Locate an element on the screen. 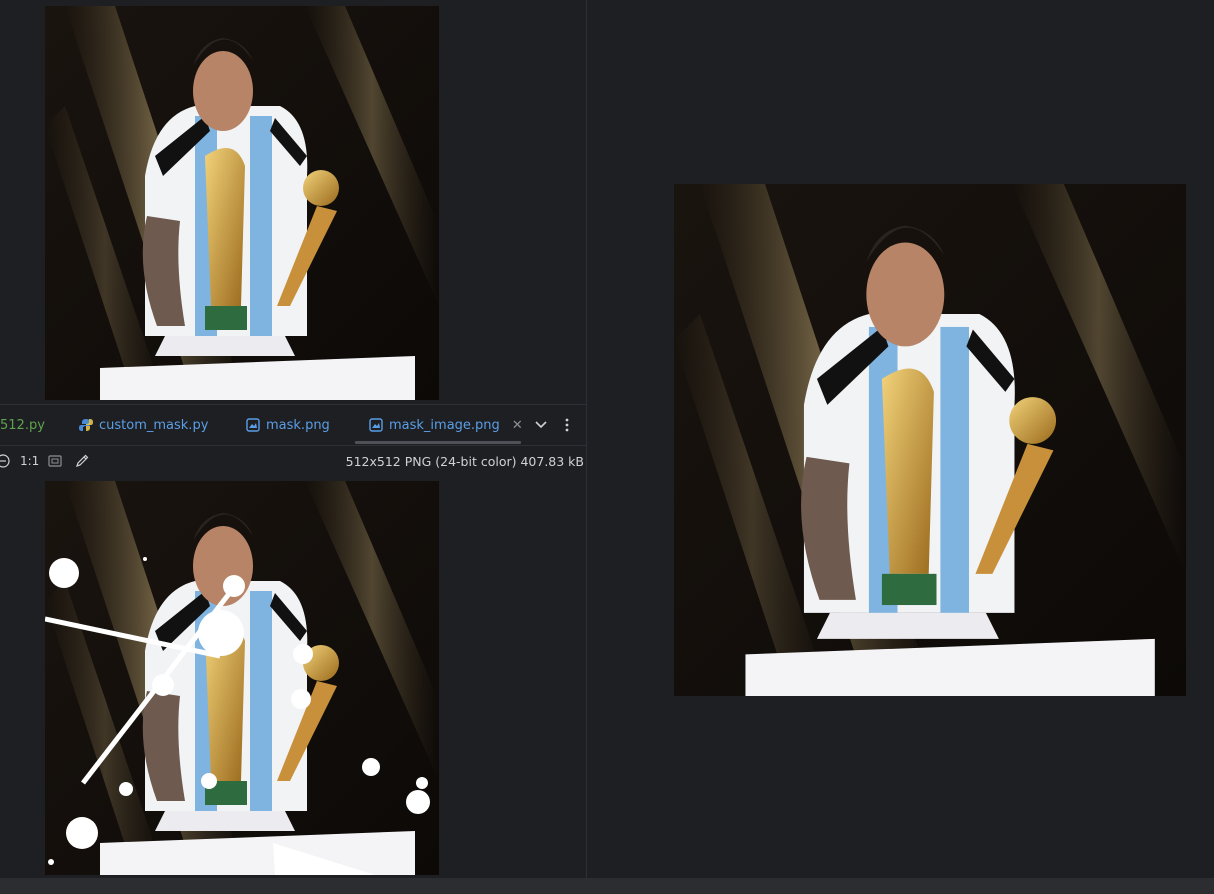  close-icon: ✕ is located at coordinates (517, 425).